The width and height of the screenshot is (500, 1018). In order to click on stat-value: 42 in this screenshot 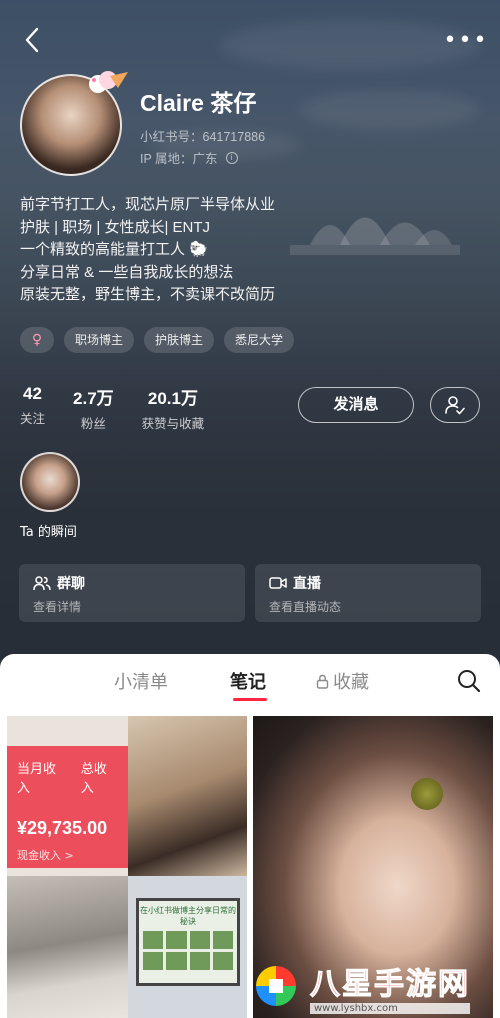, I will do `click(32, 393)`.